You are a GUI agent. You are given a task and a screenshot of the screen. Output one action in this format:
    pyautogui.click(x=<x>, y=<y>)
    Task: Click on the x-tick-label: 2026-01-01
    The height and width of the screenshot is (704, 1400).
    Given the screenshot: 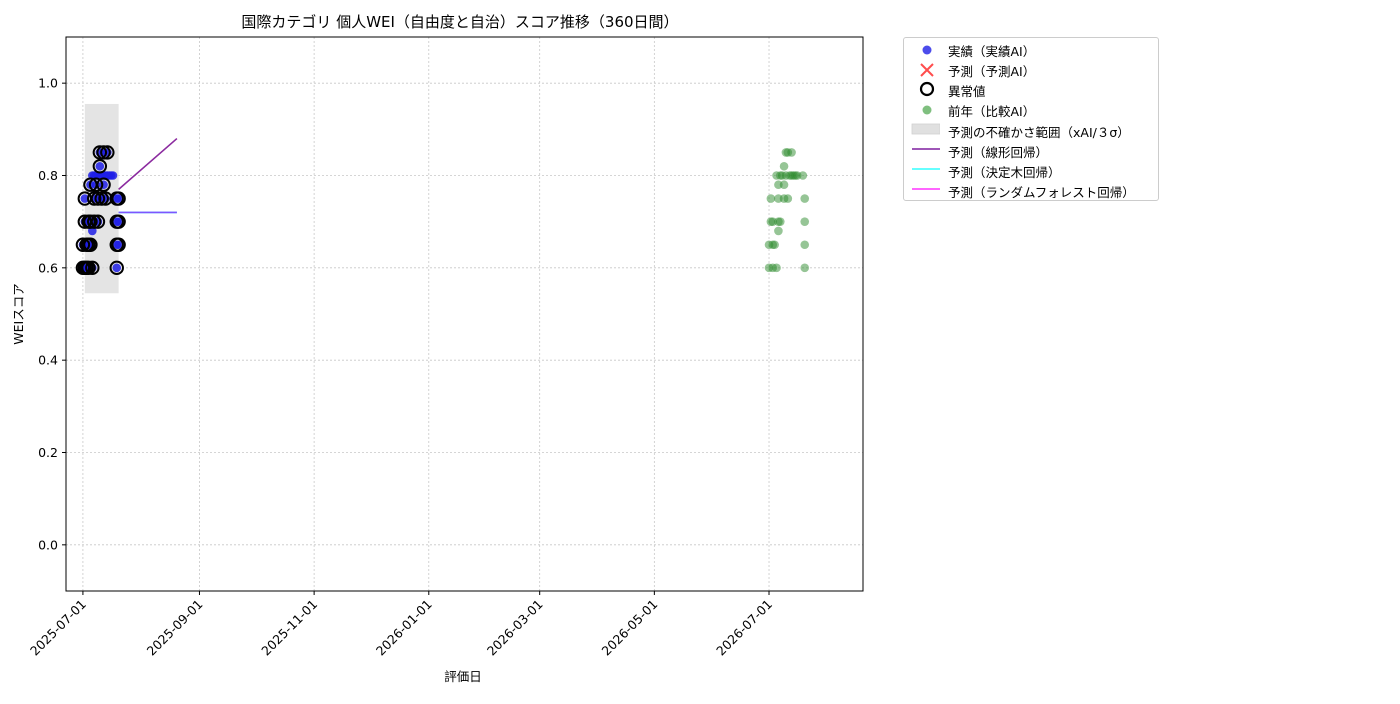 What is the action you would take?
    pyautogui.click(x=404, y=628)
    